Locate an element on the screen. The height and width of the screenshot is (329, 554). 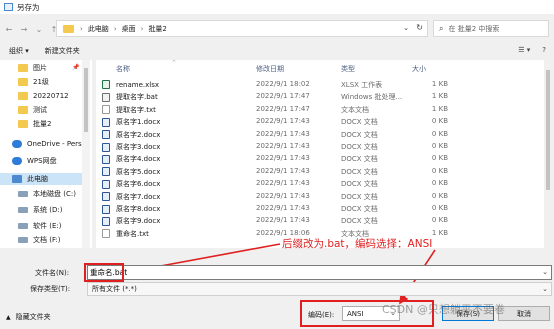
sort-up-icon: ^ is located at coordinates (174, 63).